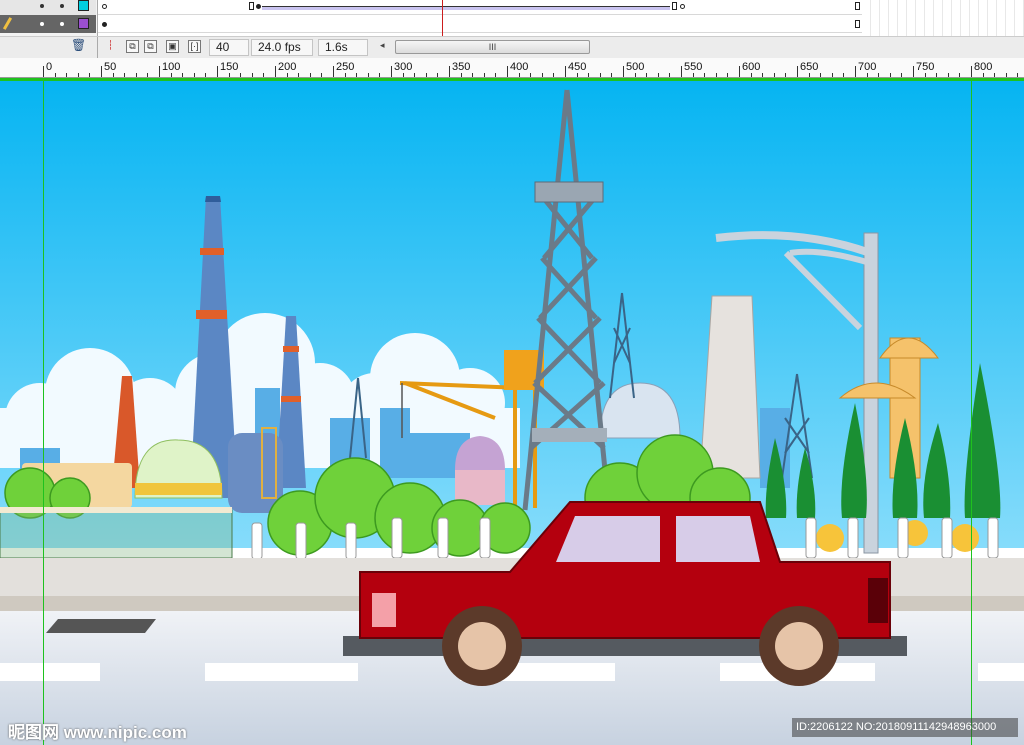 This screenshot has width=1024, height=745. I want to click on trash-icon: 🗑, so click(78, 46).